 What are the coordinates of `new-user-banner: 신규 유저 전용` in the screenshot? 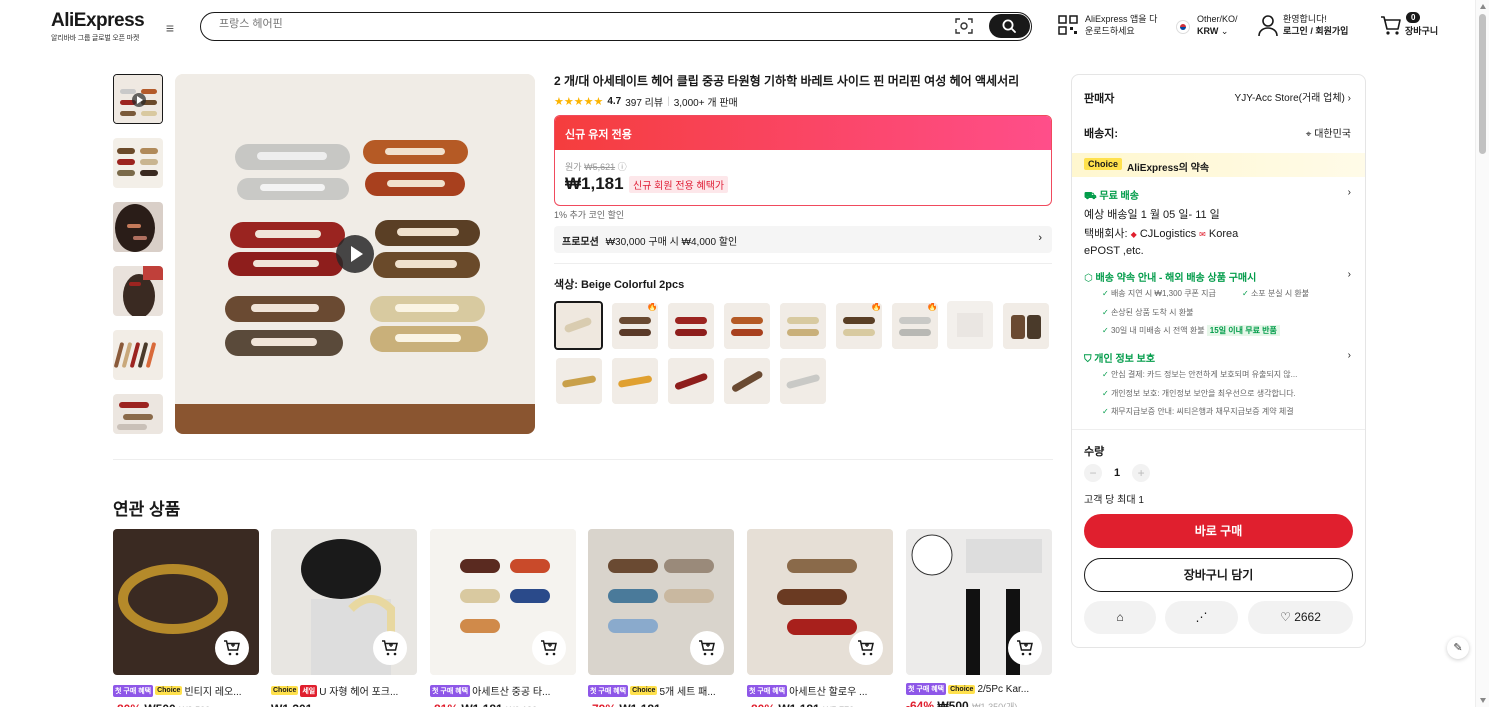 It's located at (803, 133).